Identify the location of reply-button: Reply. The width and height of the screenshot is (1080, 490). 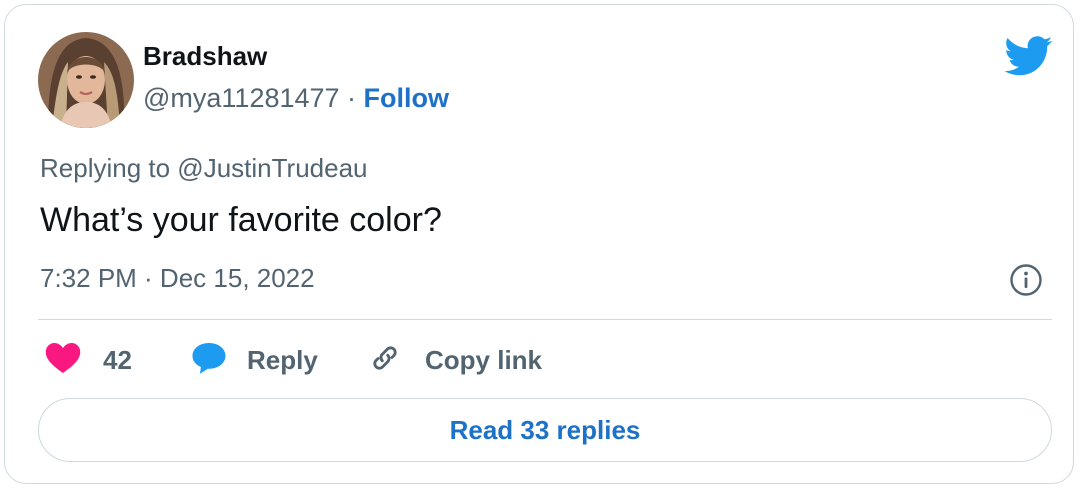
(254, 360).